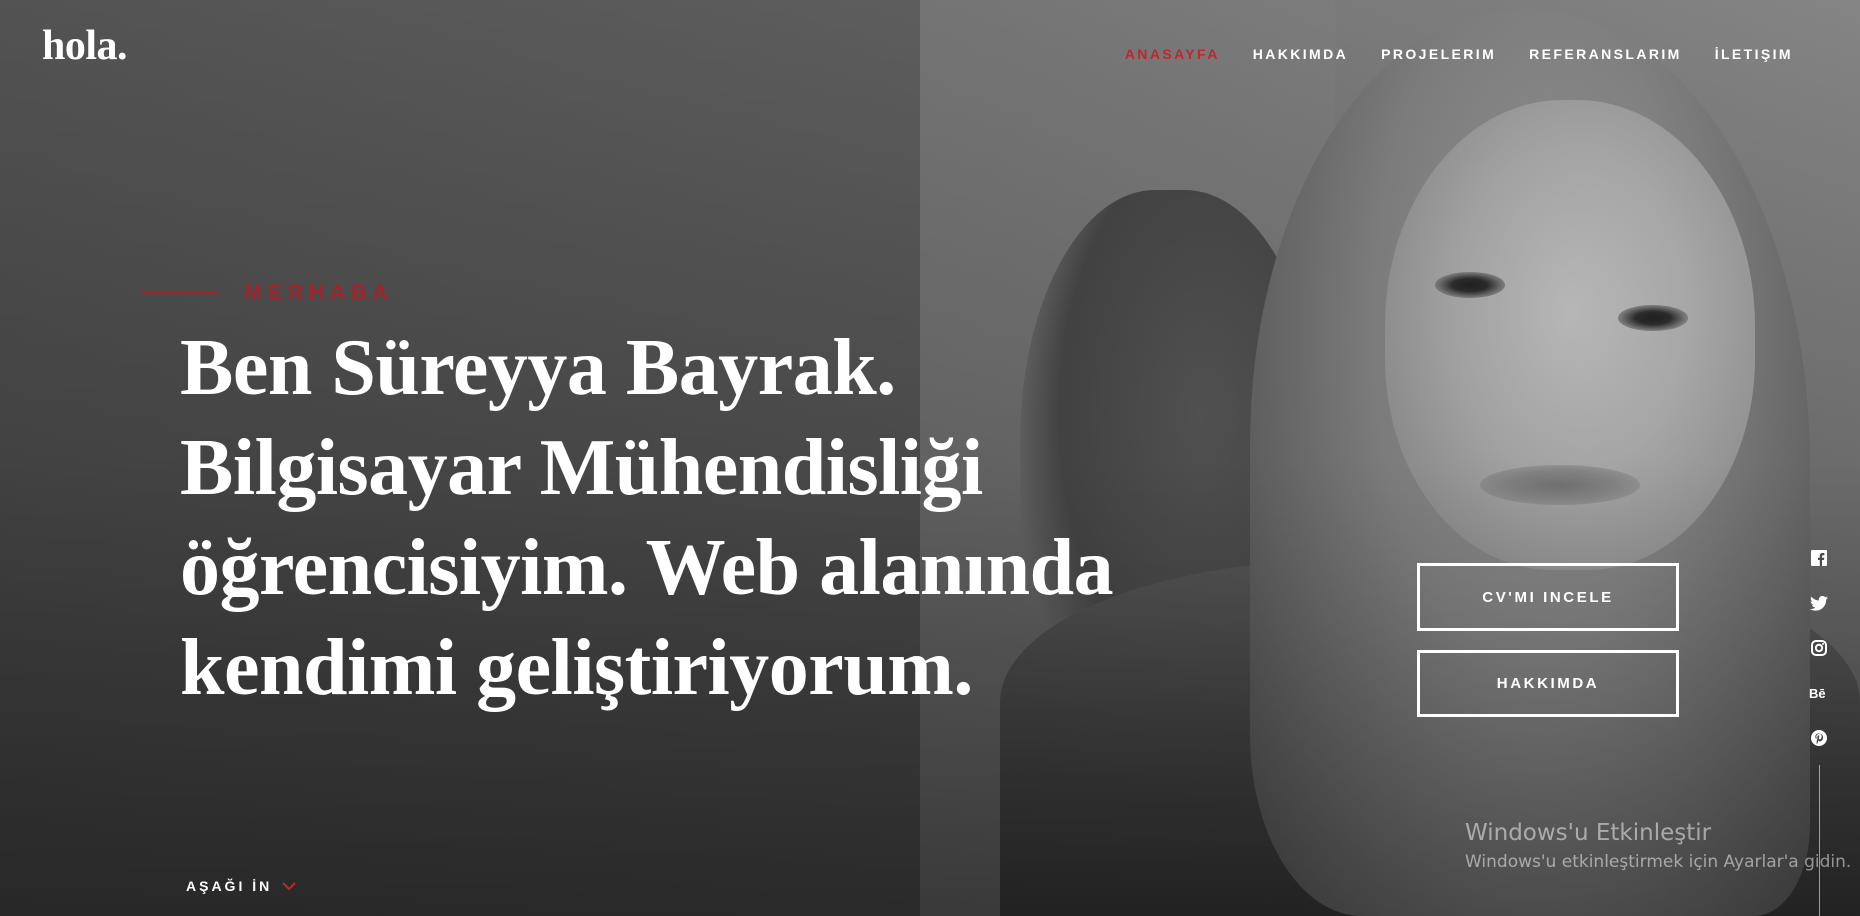 This screenshot has width=1860, height=916. I want to click on about-button: HAKKIMDA, so click(1548, 683).